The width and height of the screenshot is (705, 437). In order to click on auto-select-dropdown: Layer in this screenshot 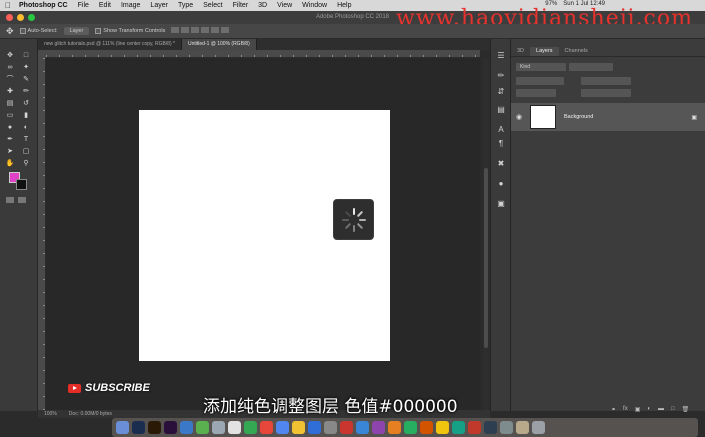, I will do `click(76, 31)`.